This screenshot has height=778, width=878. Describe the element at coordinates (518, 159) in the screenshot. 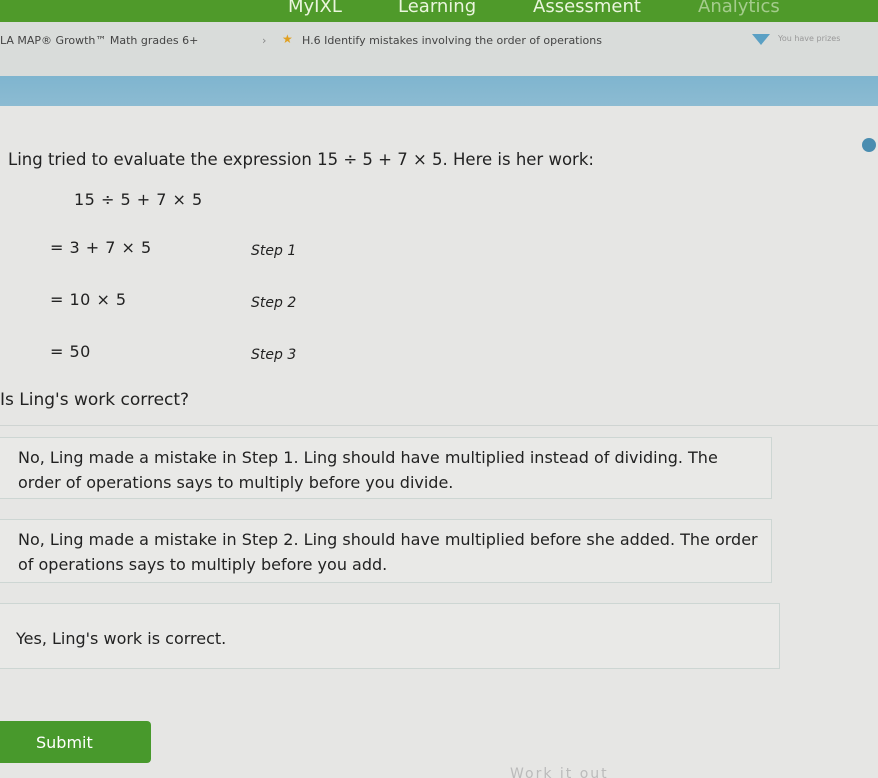

I see `prompt-text-end: . Here is her work:` at that location.